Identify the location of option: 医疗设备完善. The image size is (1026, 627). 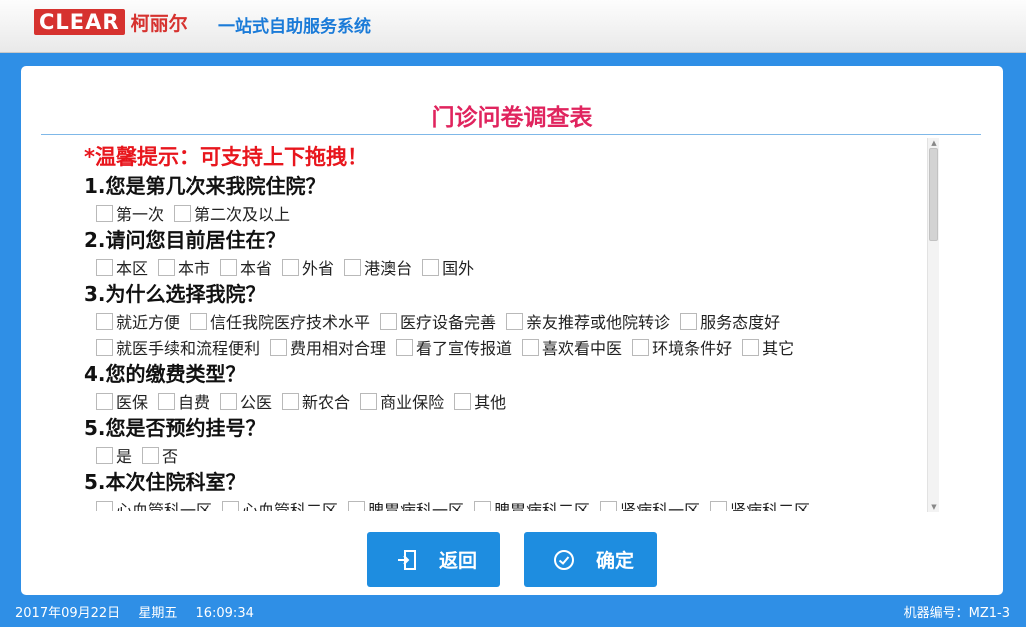
(438, 321).